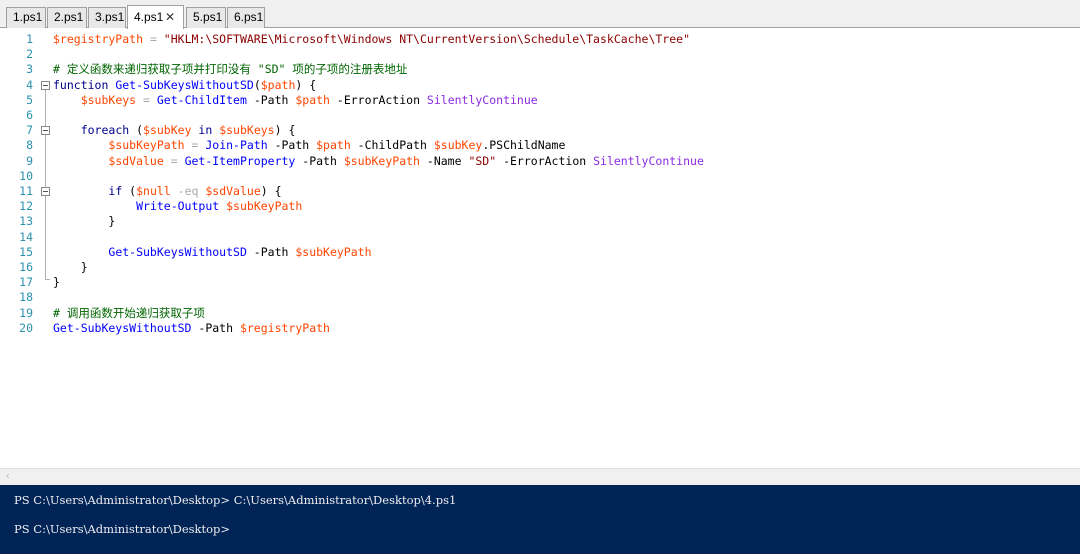 The height and width of the screenshot is (554, 1080). Describe the element at coordinates (540, 115) in the screenshot. I see `code-line: 6` at that location.